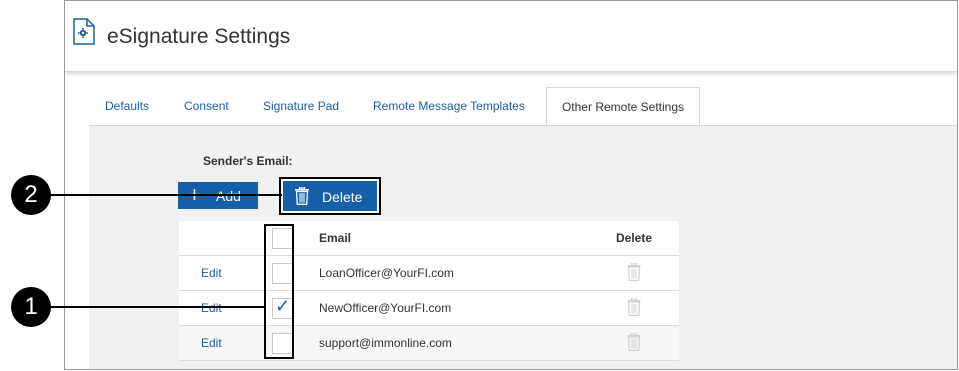 Image resolution: width=959 pixels, height=371 pixels. Describe the element at coordinates (634, 238) in the screenshot. I see `delete-column-header: Delete` at that location.